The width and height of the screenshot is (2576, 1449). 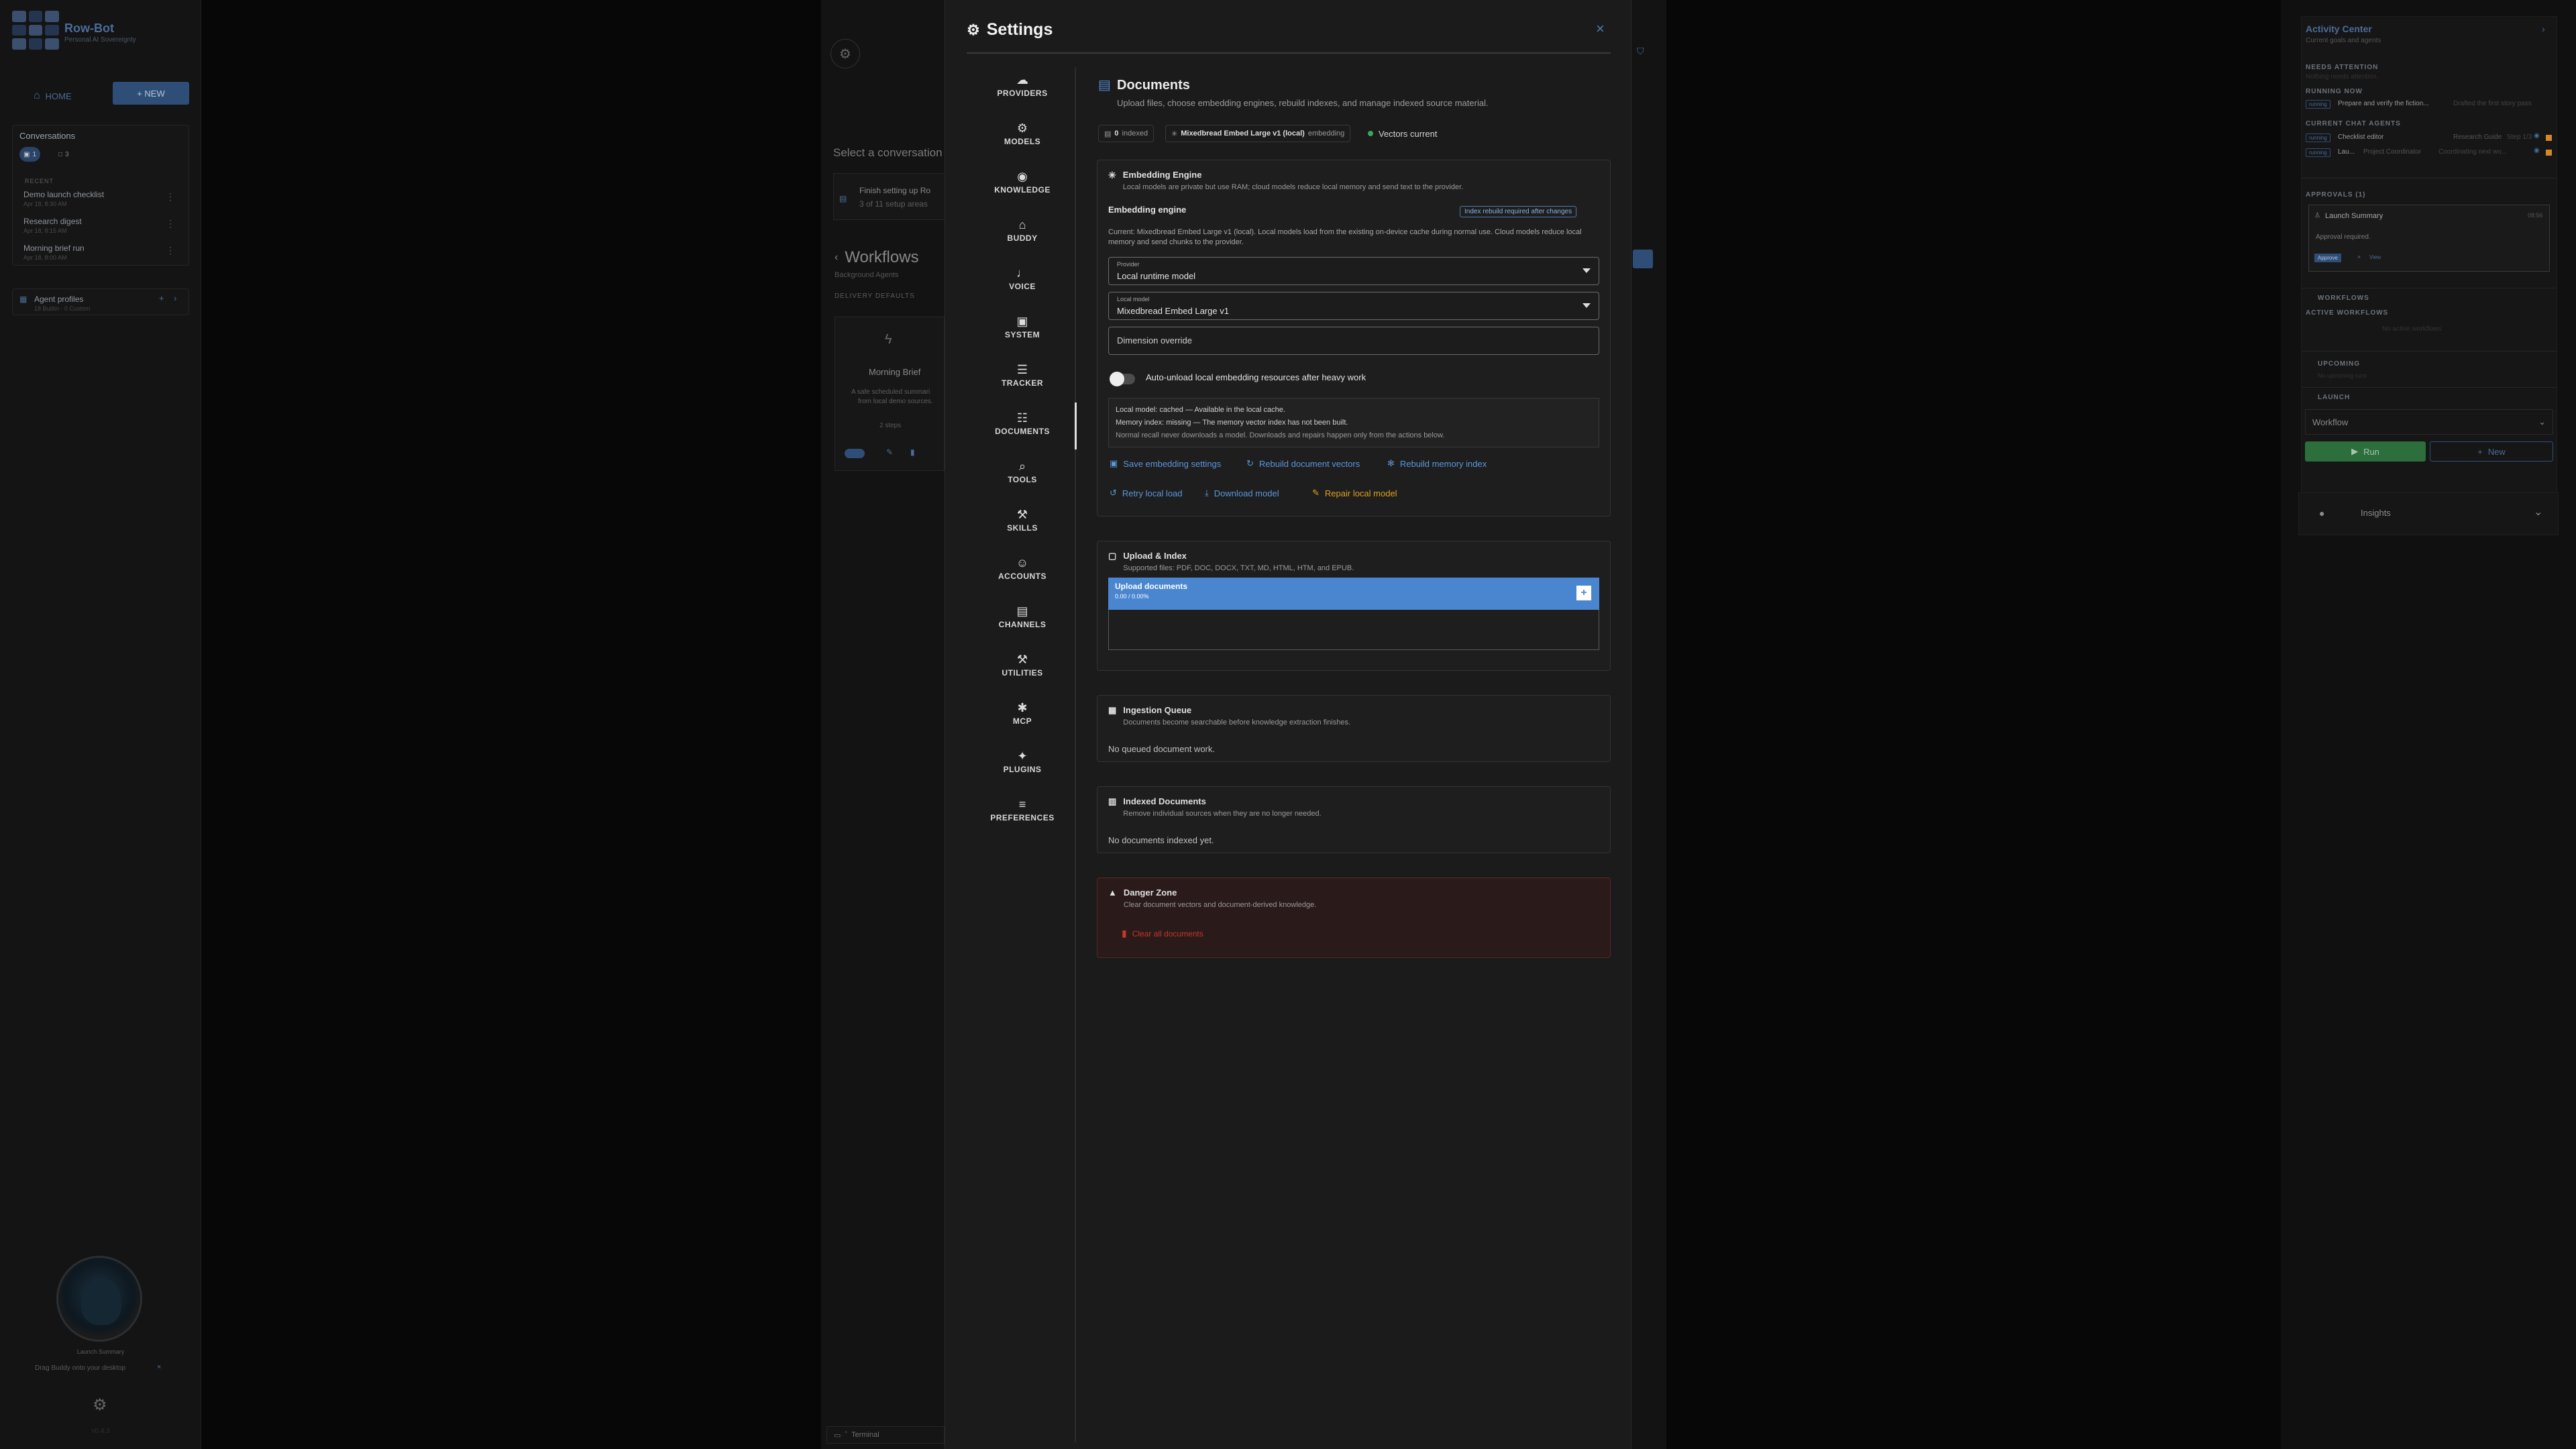 What do you see at coordinates (1022, 761) in the screenshot?
I see `nav-item-plugins: ✦ PLUGINS` at bounding box center [1022, 761].